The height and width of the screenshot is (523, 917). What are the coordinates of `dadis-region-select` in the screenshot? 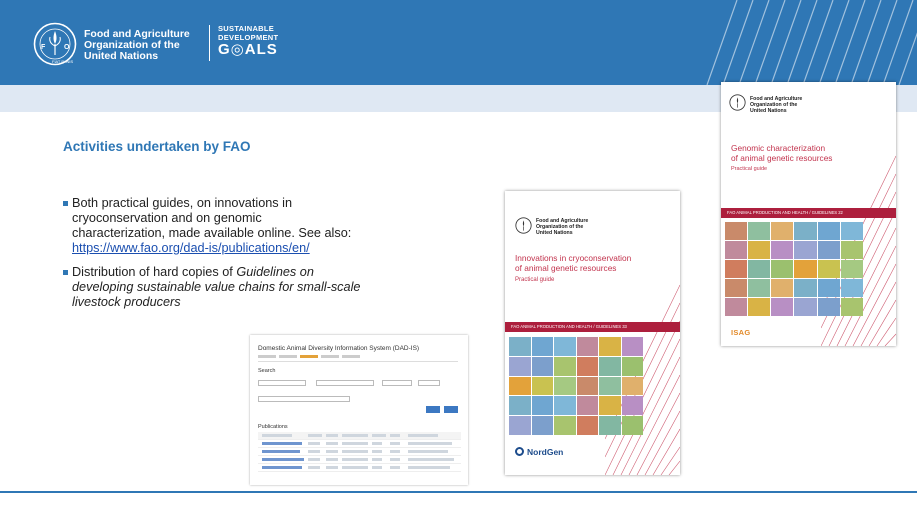 It's located at (282, 383).